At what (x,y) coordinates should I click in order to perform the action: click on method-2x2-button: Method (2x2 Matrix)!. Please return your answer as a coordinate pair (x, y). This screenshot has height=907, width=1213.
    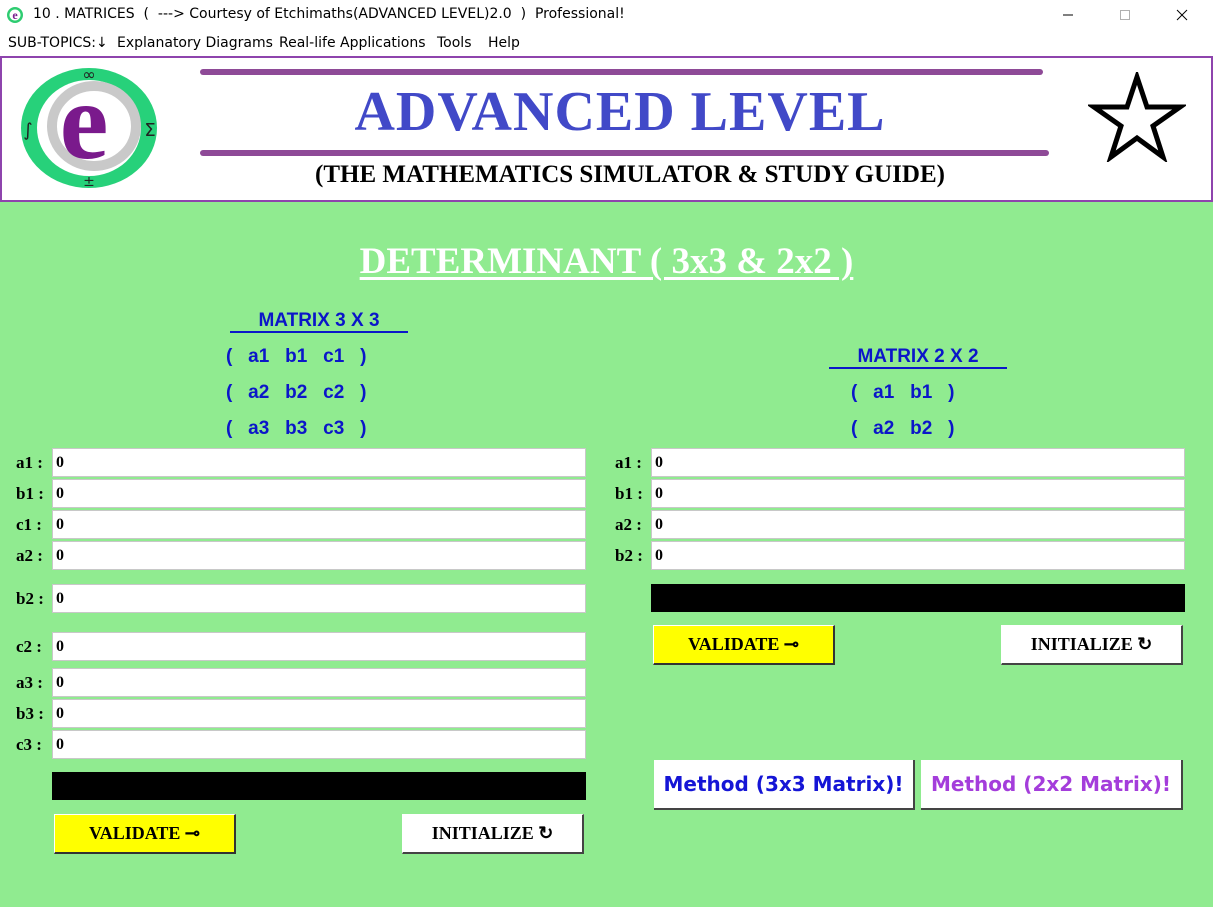
    Looking at the image, I should click on (1052, 785).